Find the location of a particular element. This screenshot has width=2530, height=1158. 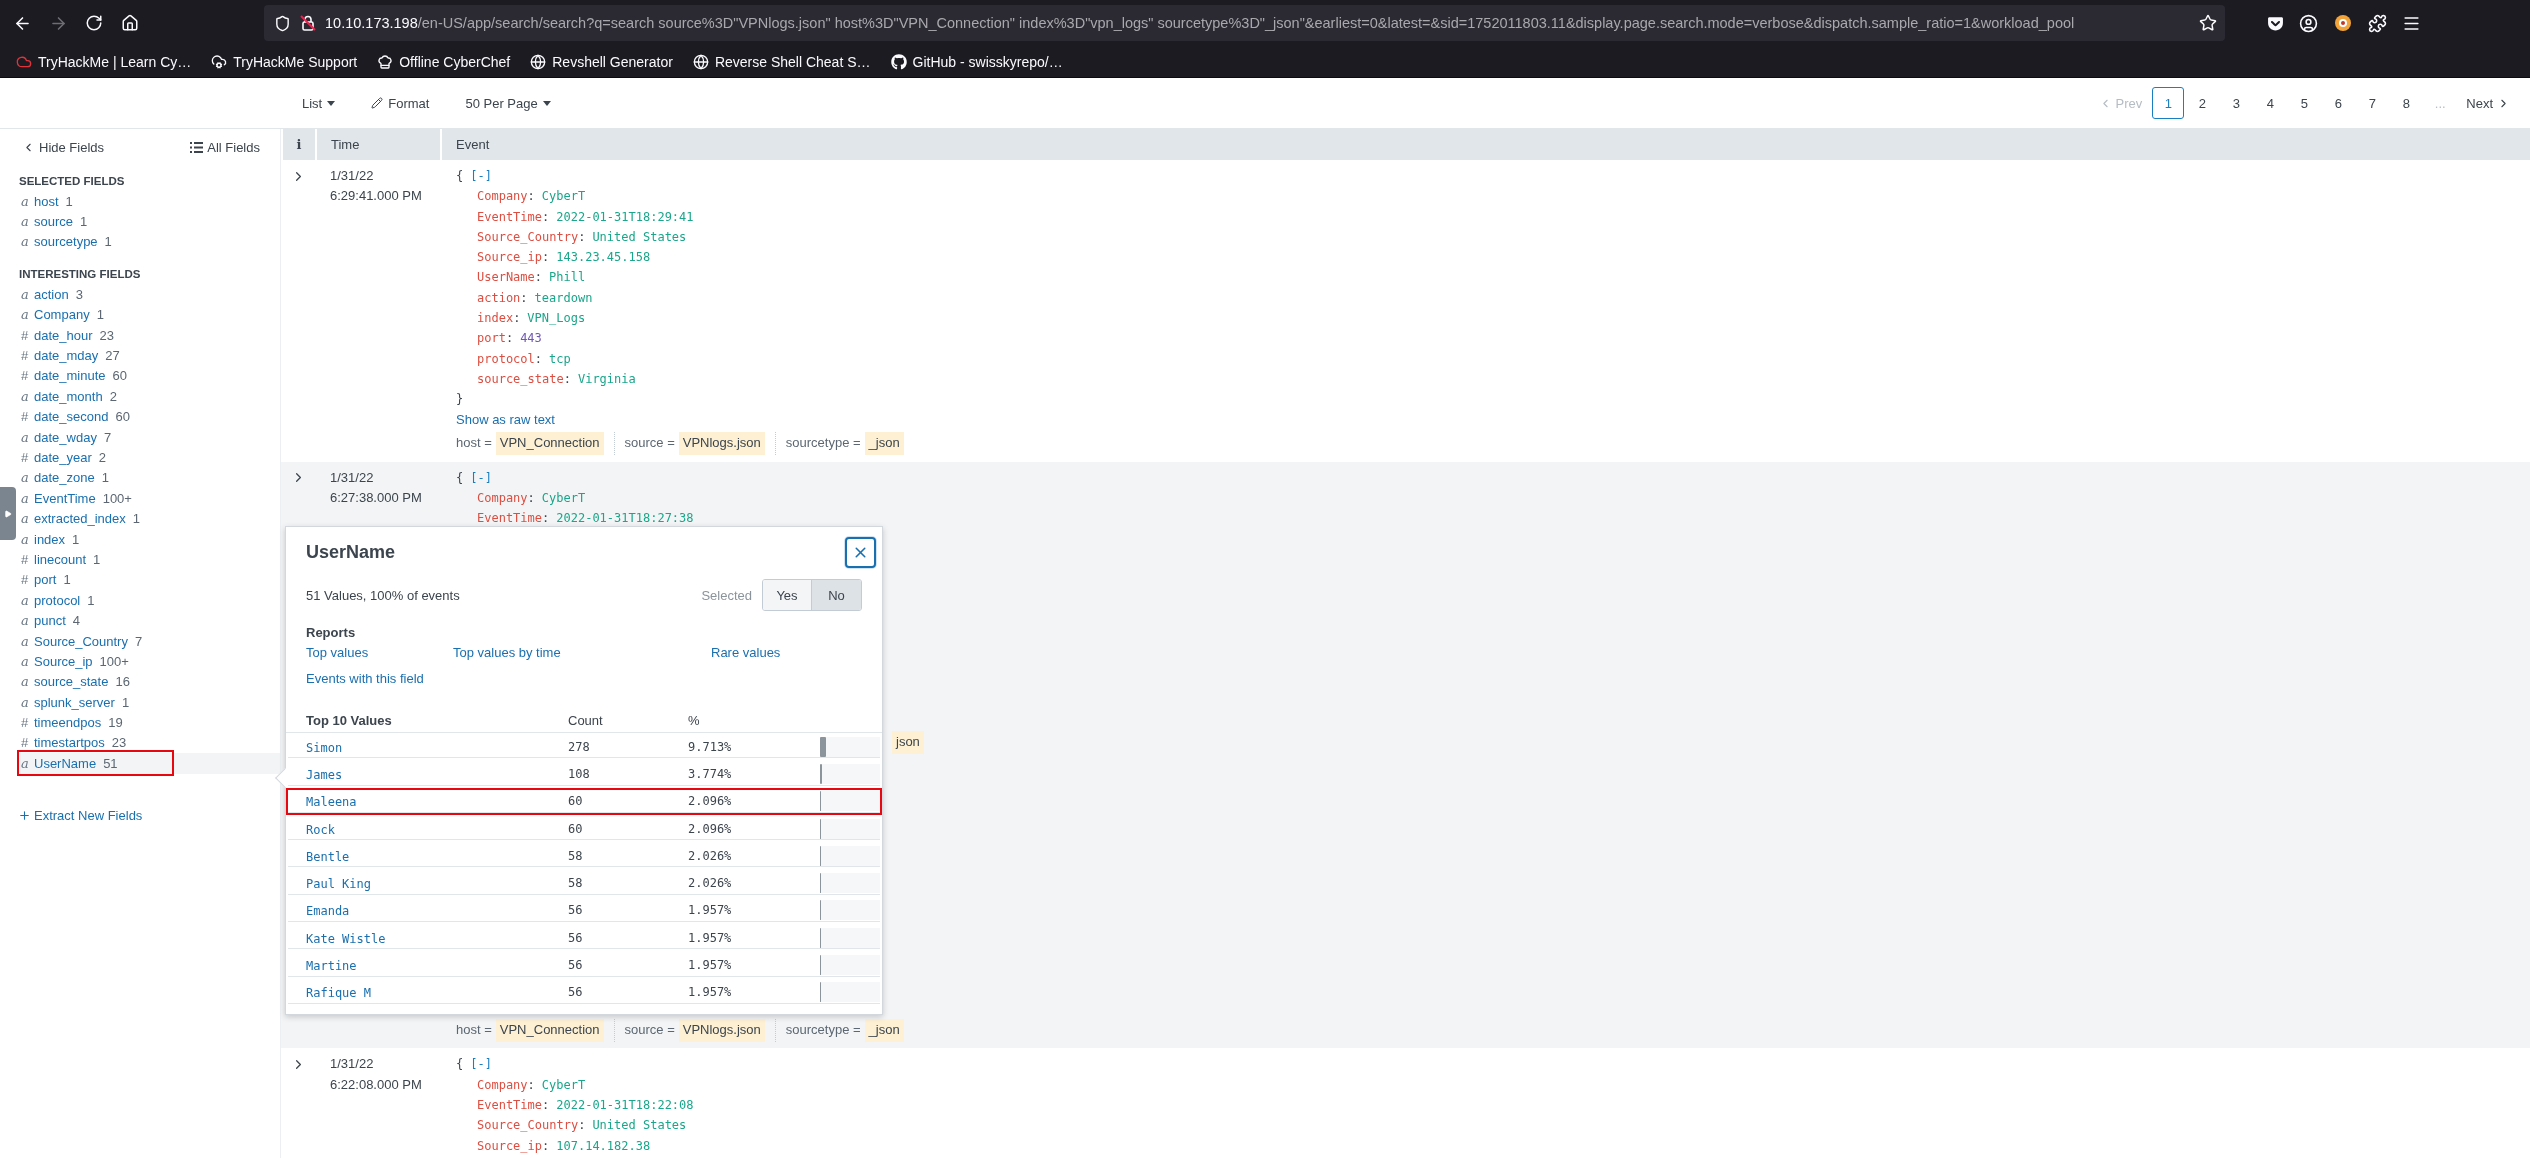

field-name: protocol is located at coordinates (57, 600).